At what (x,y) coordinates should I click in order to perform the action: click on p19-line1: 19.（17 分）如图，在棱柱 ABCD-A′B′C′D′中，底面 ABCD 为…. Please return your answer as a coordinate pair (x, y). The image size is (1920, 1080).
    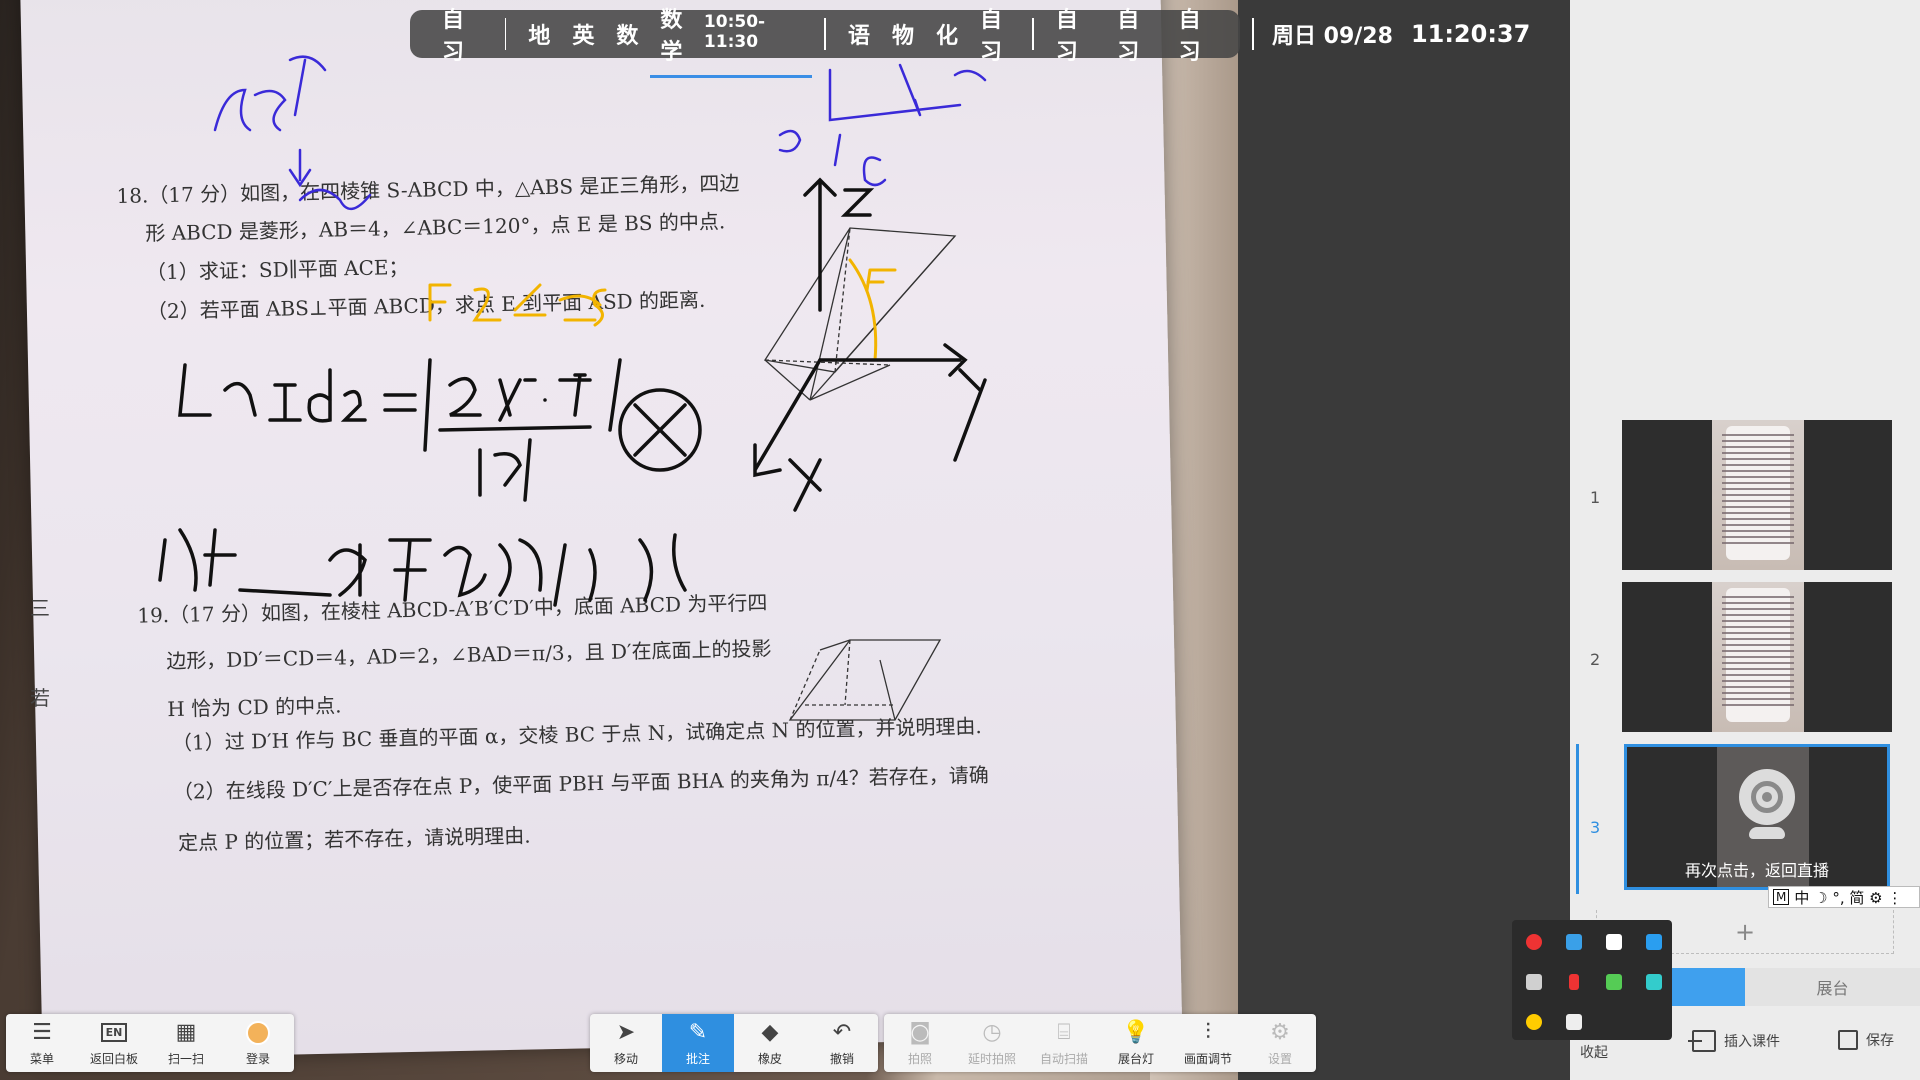
    Looking at the image, I should click on (452, 609).